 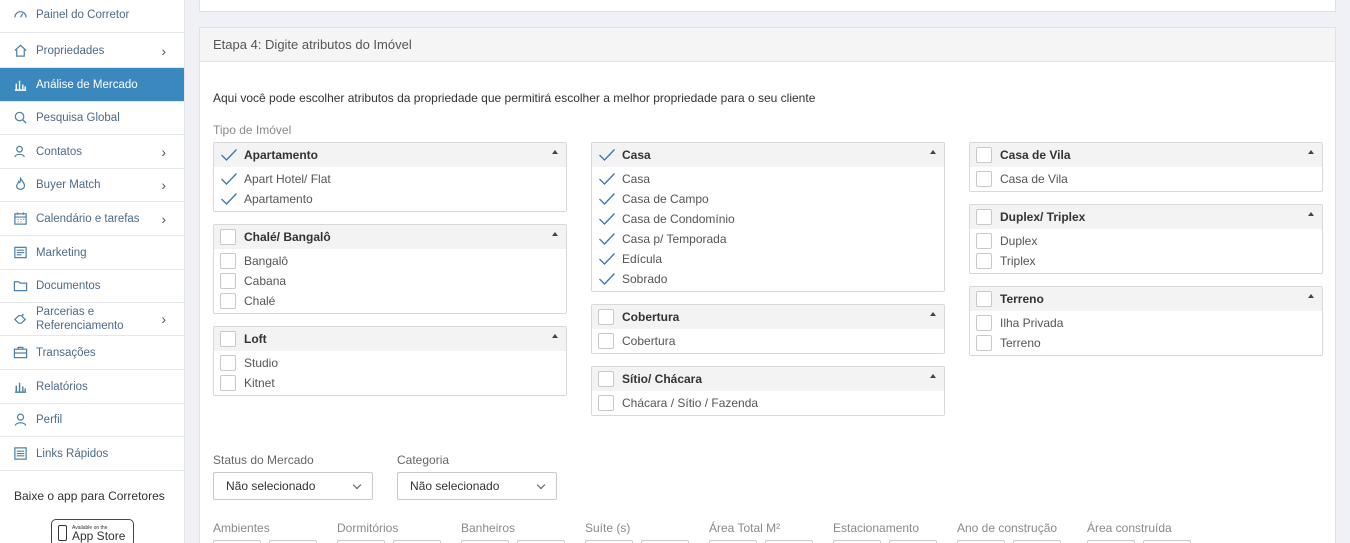 I want to click on sidebar-item-documentos: Documentos, so click(x=92, y=286).